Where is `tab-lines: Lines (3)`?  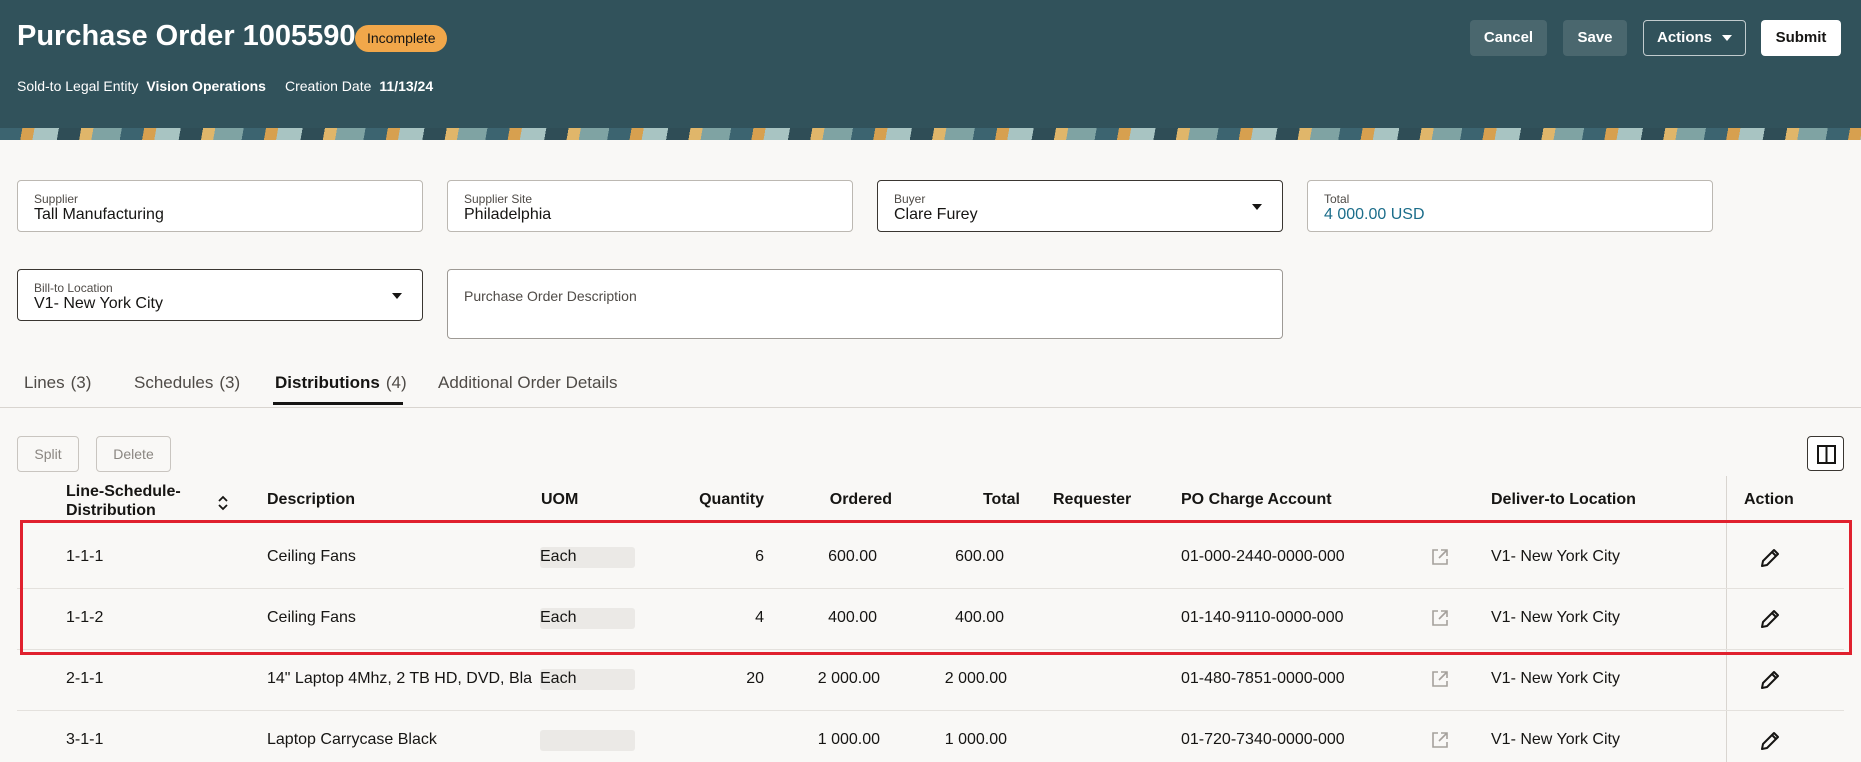
tab-lines: Lines (3) is located at coordinates (57, 383).